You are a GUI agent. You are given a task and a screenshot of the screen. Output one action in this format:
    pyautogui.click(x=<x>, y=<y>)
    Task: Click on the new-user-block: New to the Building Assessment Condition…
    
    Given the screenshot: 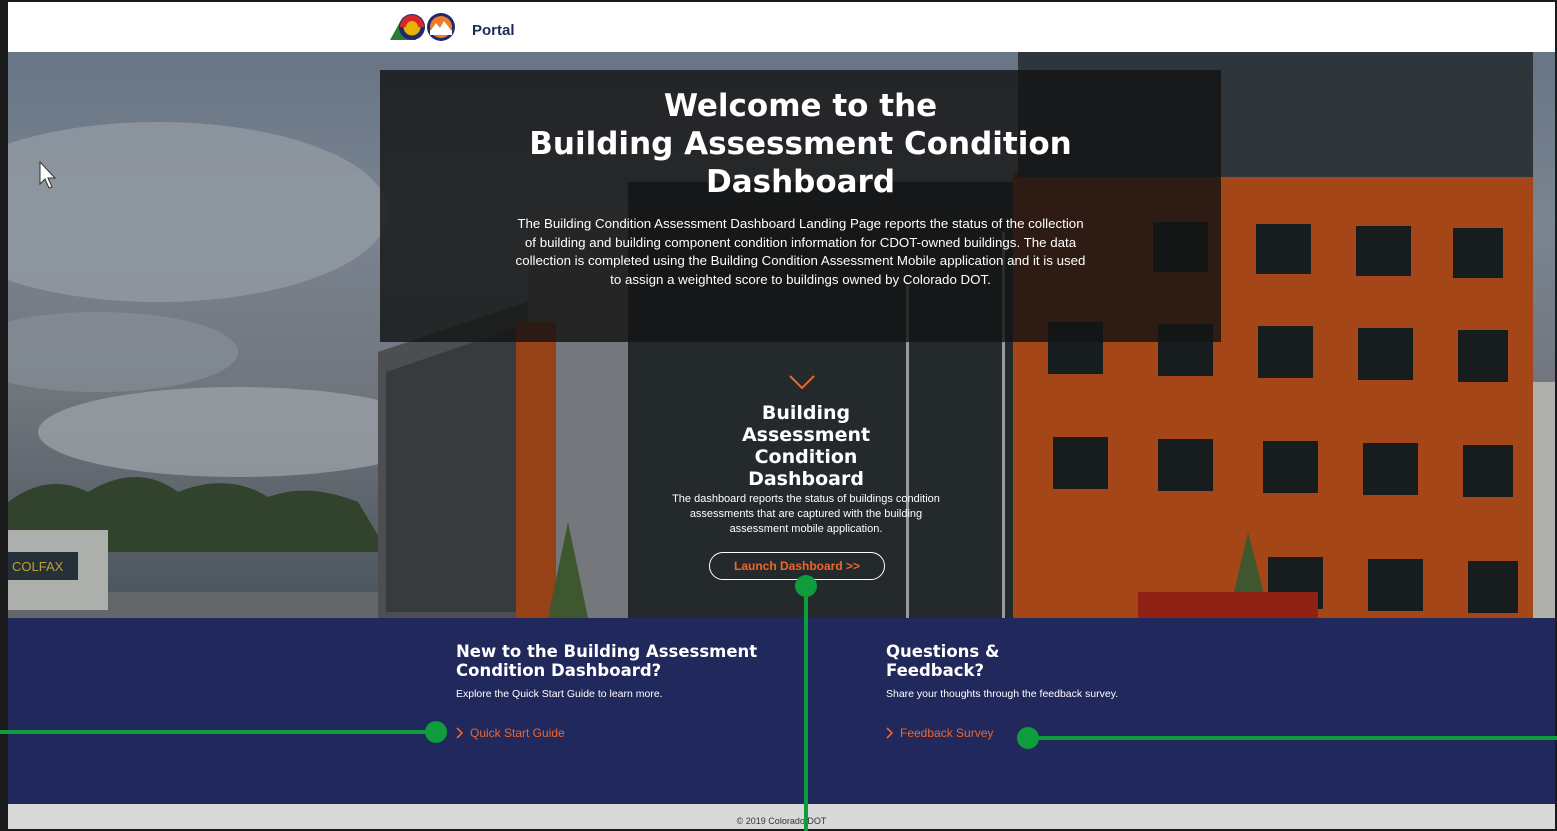 What is the action you would take?
    pyautogui.click(x=606, y=691)
    